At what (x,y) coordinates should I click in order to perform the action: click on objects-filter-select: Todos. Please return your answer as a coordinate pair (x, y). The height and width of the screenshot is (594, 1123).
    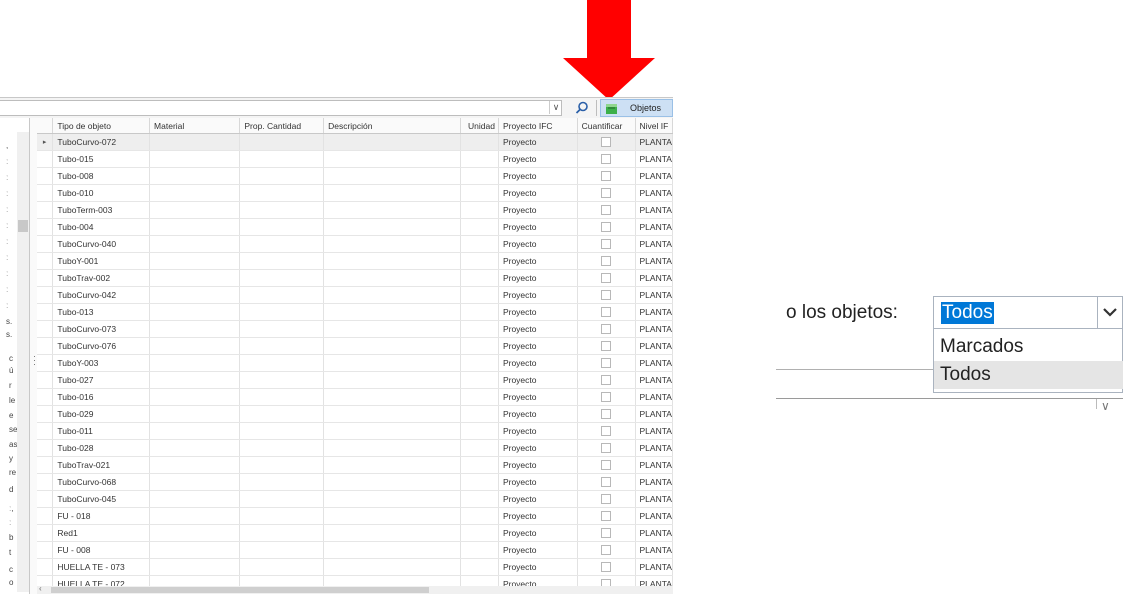
    Looking at the image, I should click on (1028, 312).